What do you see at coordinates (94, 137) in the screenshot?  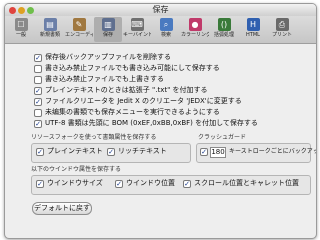 I see `resource-fork-group-label: リソースフォークを使って書類属性を保存する` at bounding box center [94, 137].